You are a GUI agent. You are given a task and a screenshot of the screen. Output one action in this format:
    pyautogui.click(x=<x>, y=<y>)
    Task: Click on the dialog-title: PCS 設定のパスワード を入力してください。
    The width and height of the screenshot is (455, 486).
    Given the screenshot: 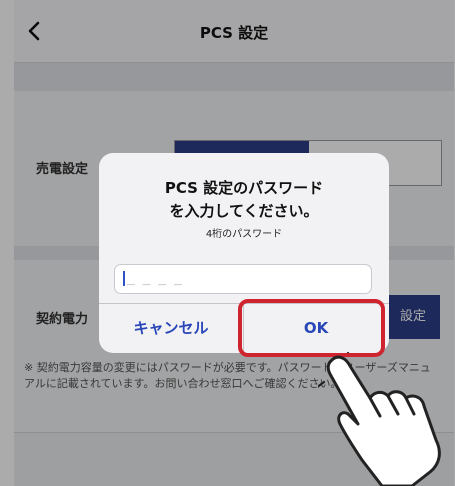 What is the action you would take?
    pyautogui.click(x=244, y=200)
    